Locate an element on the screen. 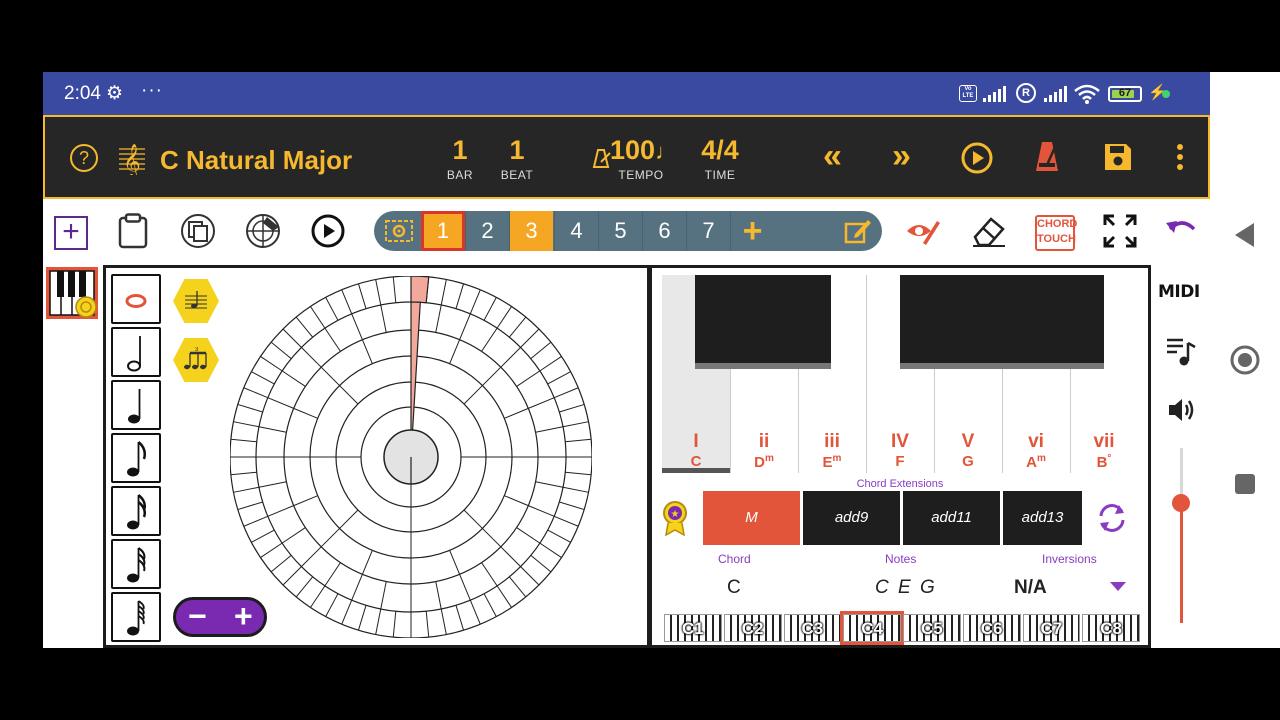  metronome-icon is located at coordinates (1047, 156).